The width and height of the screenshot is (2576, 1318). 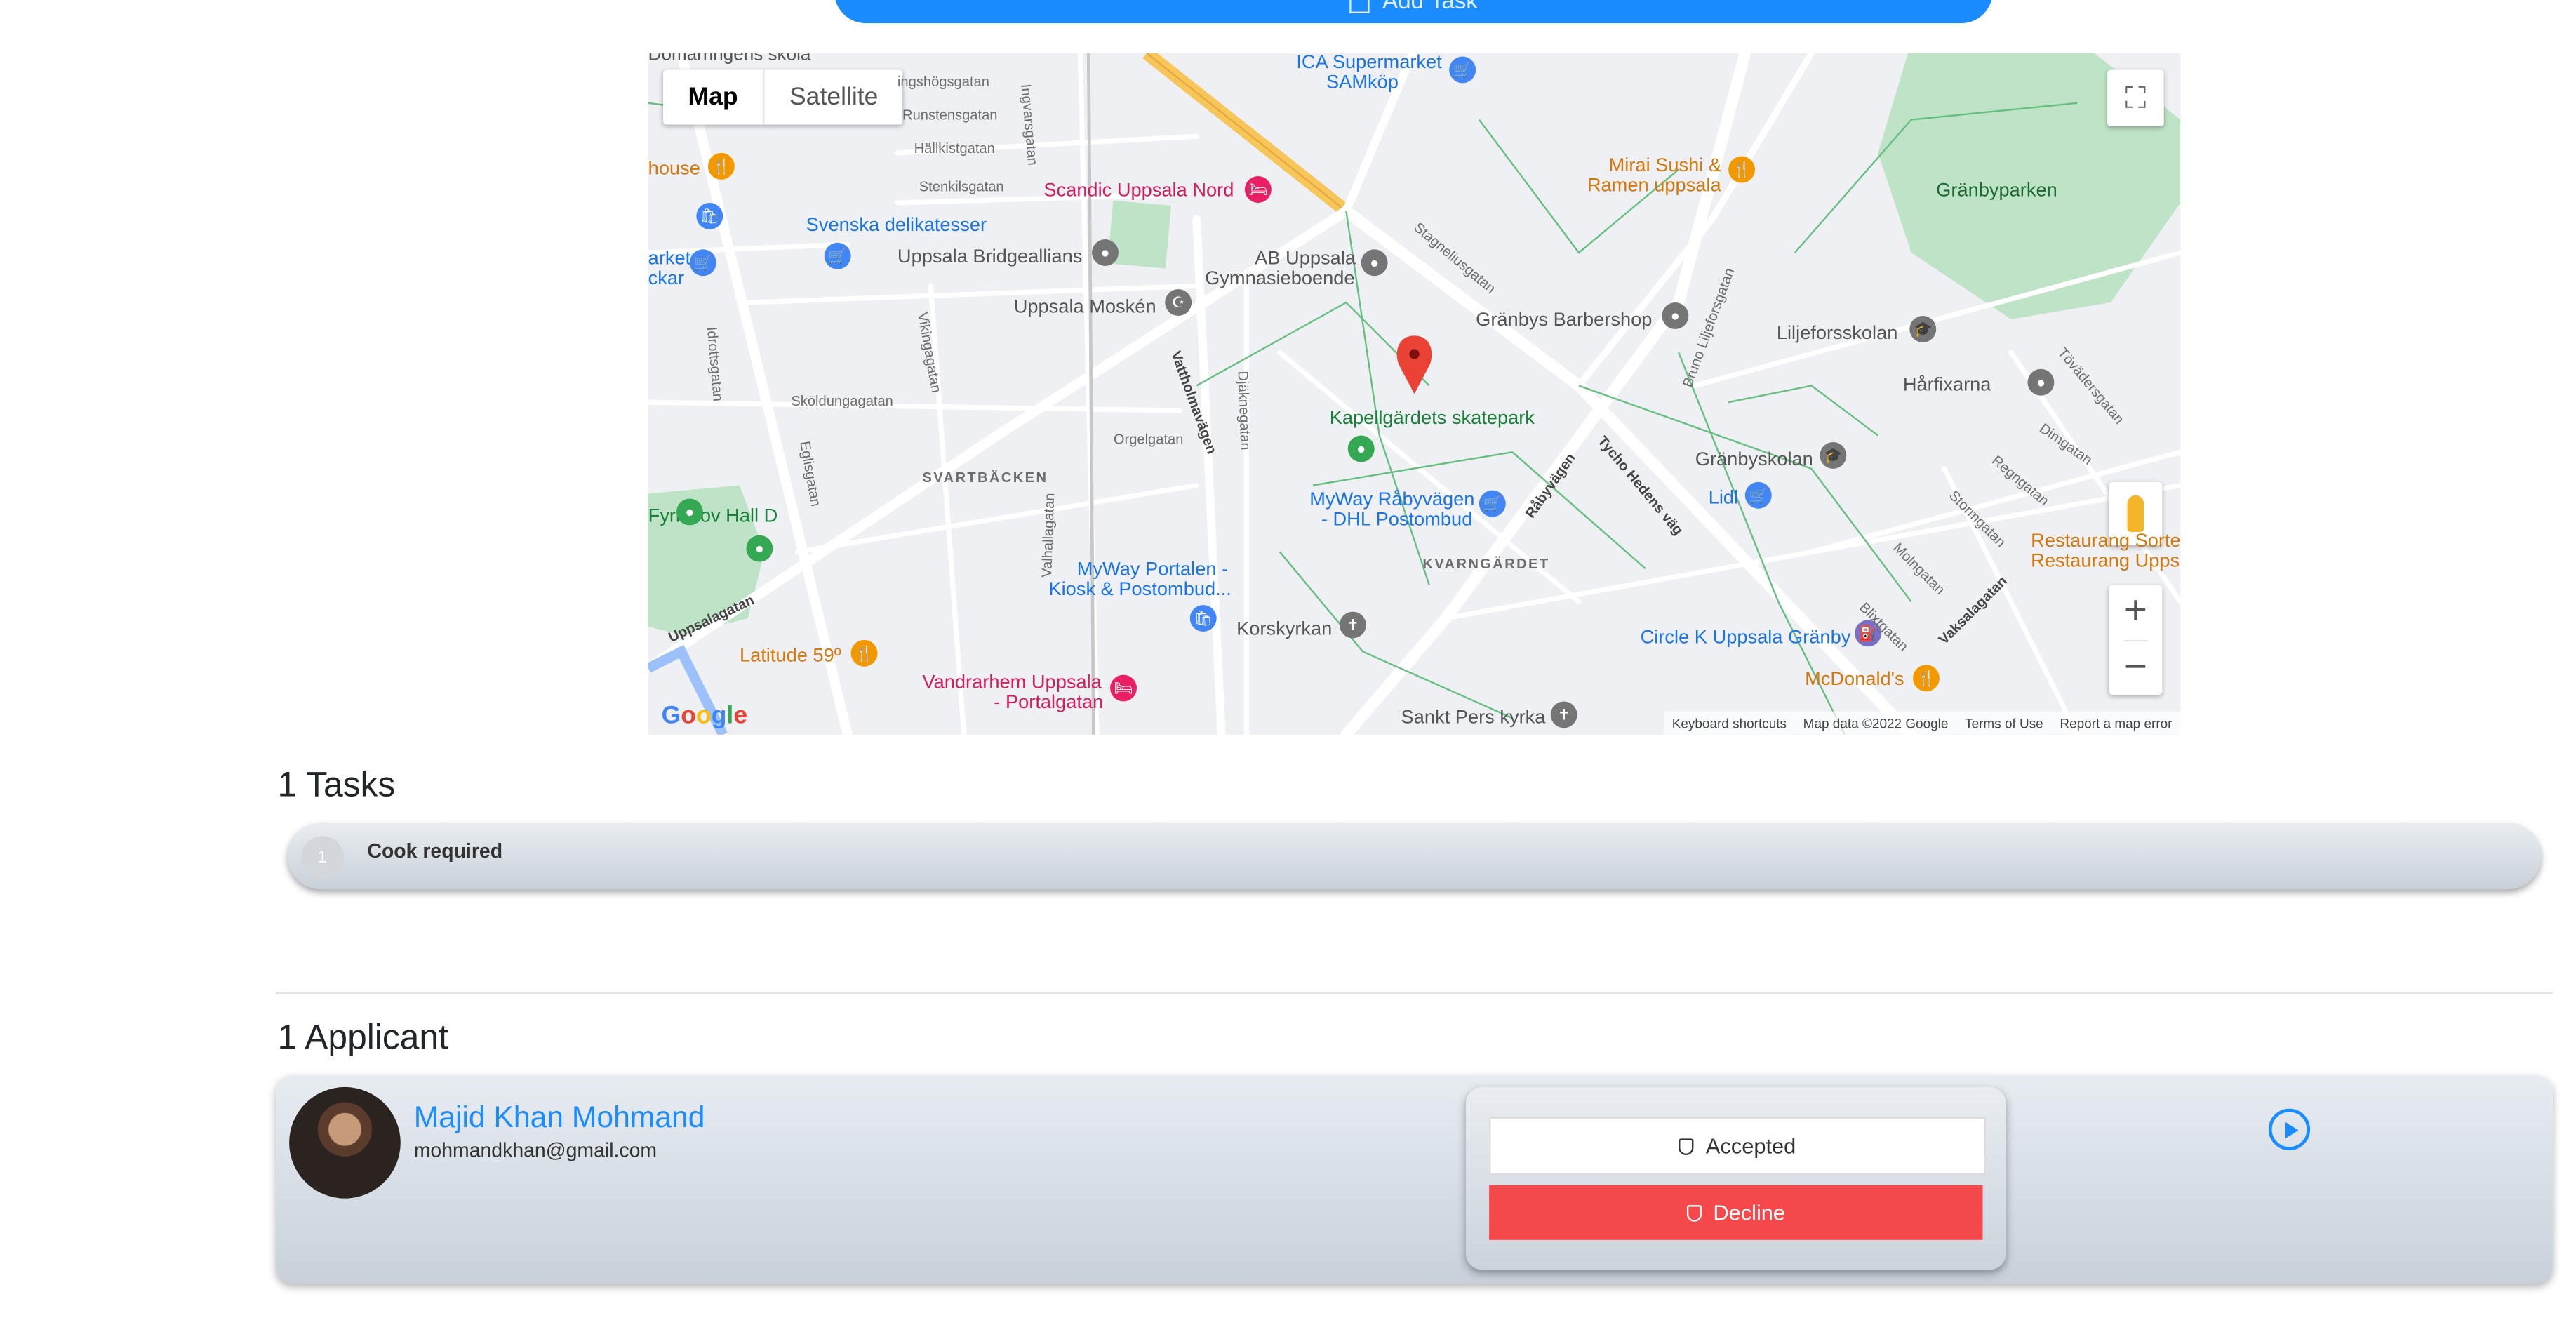 I want to click on place-label: Gränbys Barbershop, so click(x=1564, y=321).